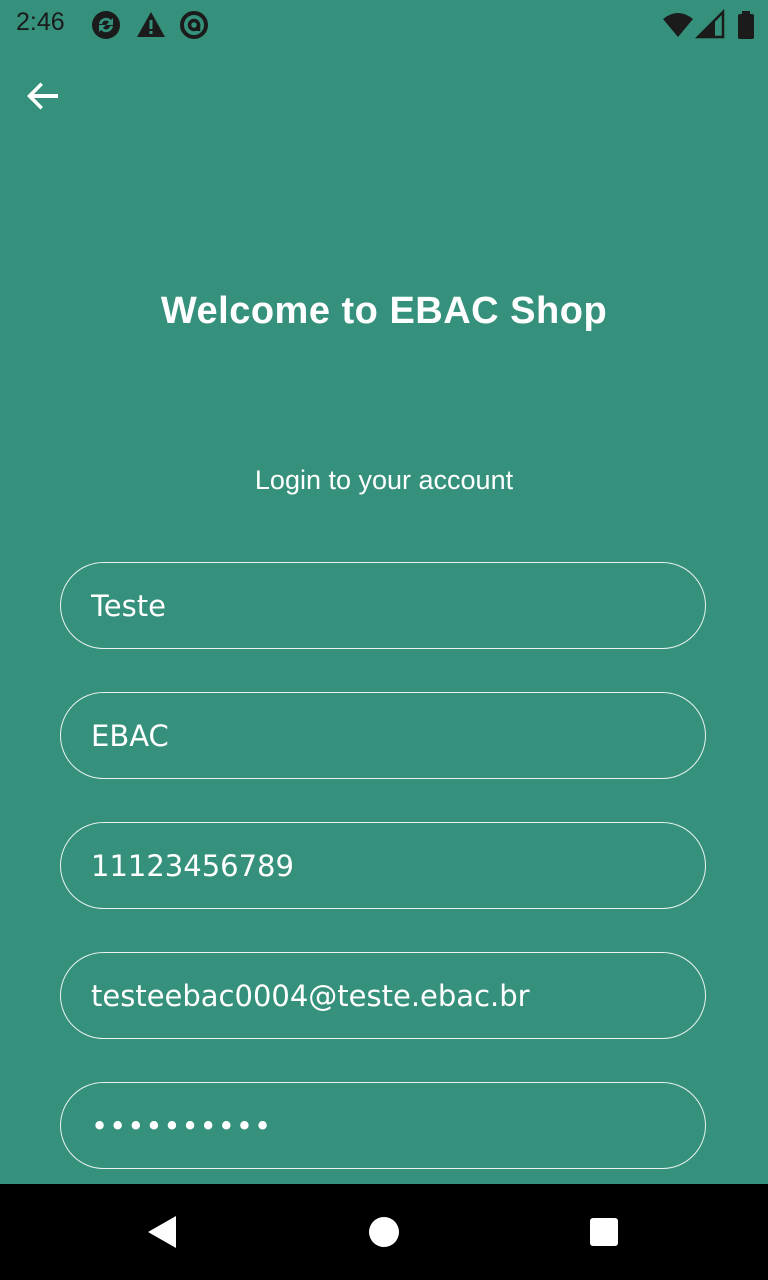 This screenshot has height=1280, width=768. I want to click on battery-icon, so click(746, 25).